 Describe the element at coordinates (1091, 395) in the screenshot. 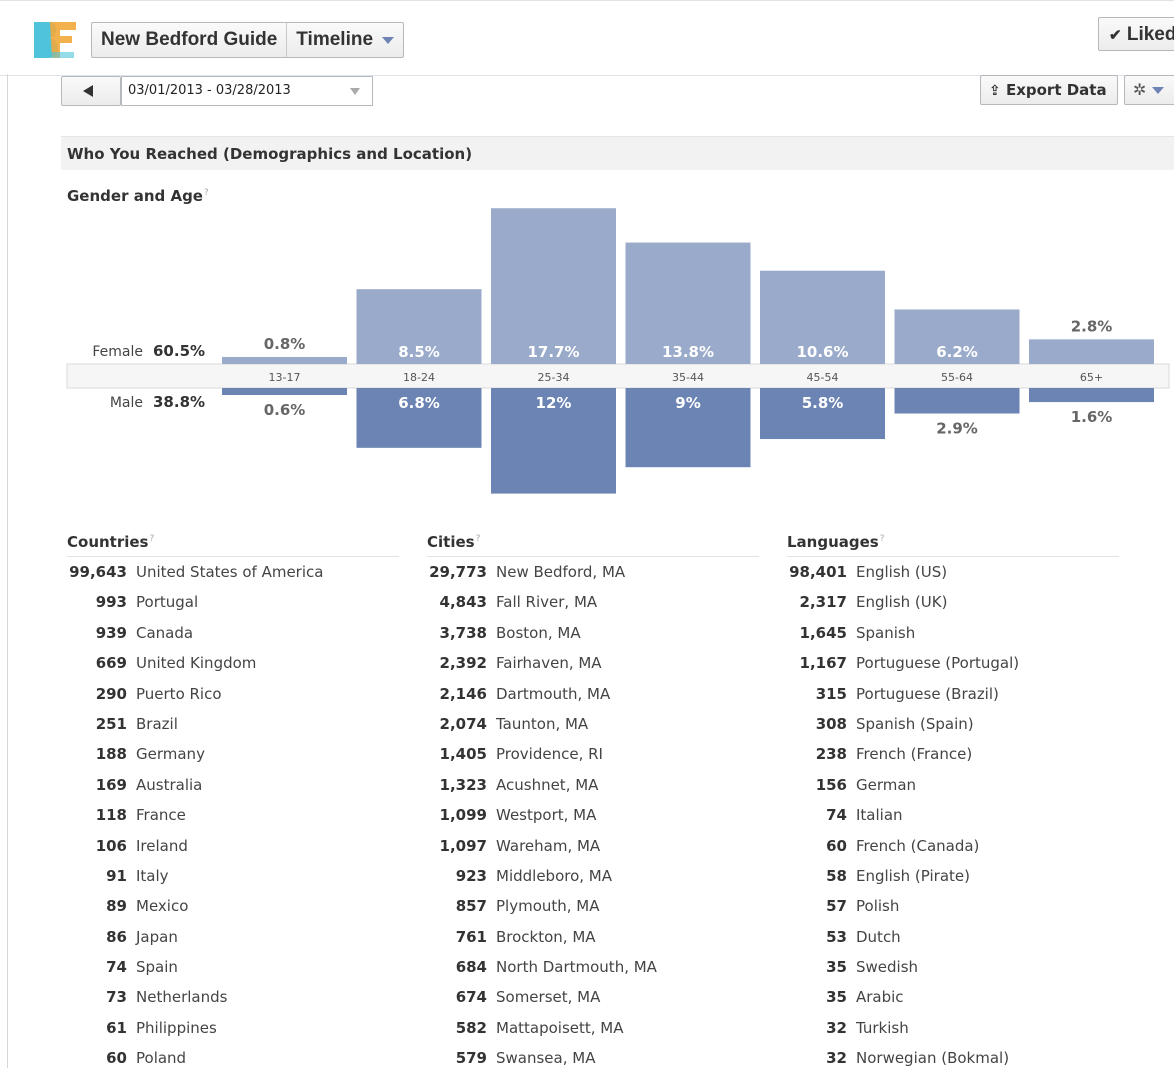

I see `male-bar-65+` at that location.